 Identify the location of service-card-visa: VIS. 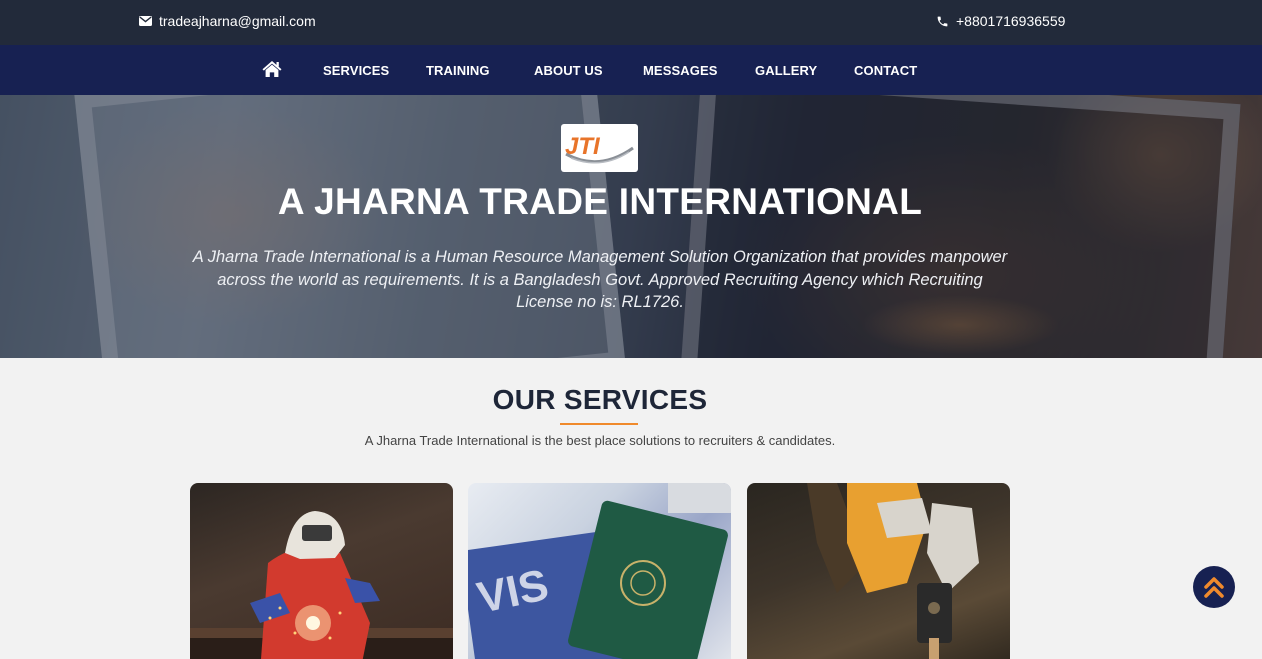
(599, 571).